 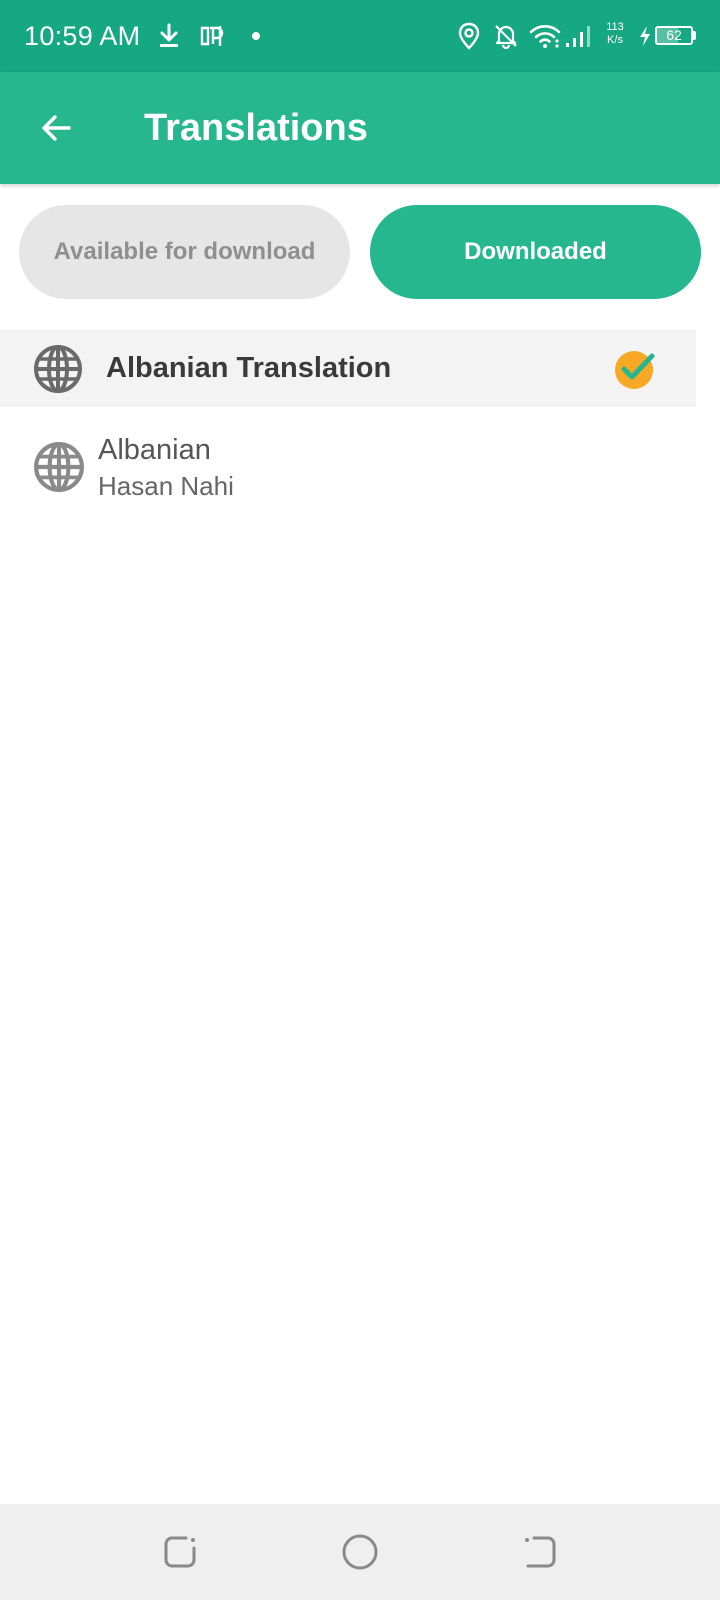 What do you see at coordinates (506, 36) in the screenshot?
I see `bell-off-icon` at bounding box center [506, 36].